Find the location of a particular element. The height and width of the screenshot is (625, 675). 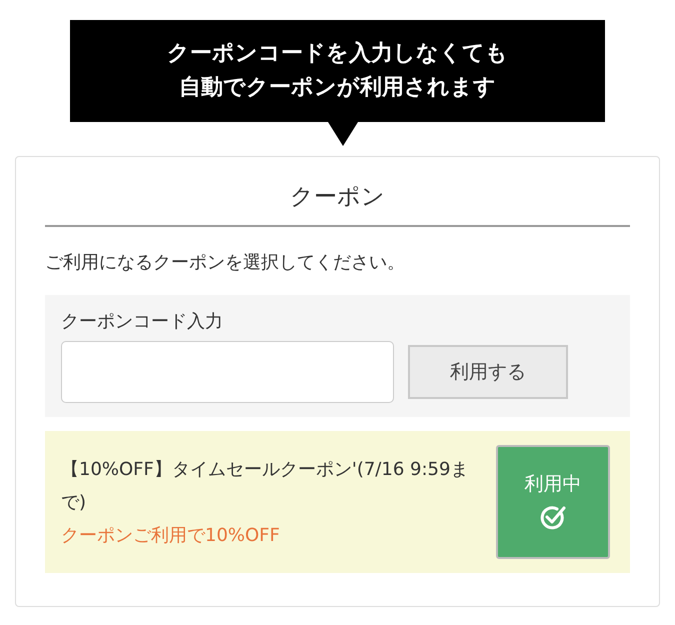

field-label: クーポンコード入力 is located at coordinates (142, 322).